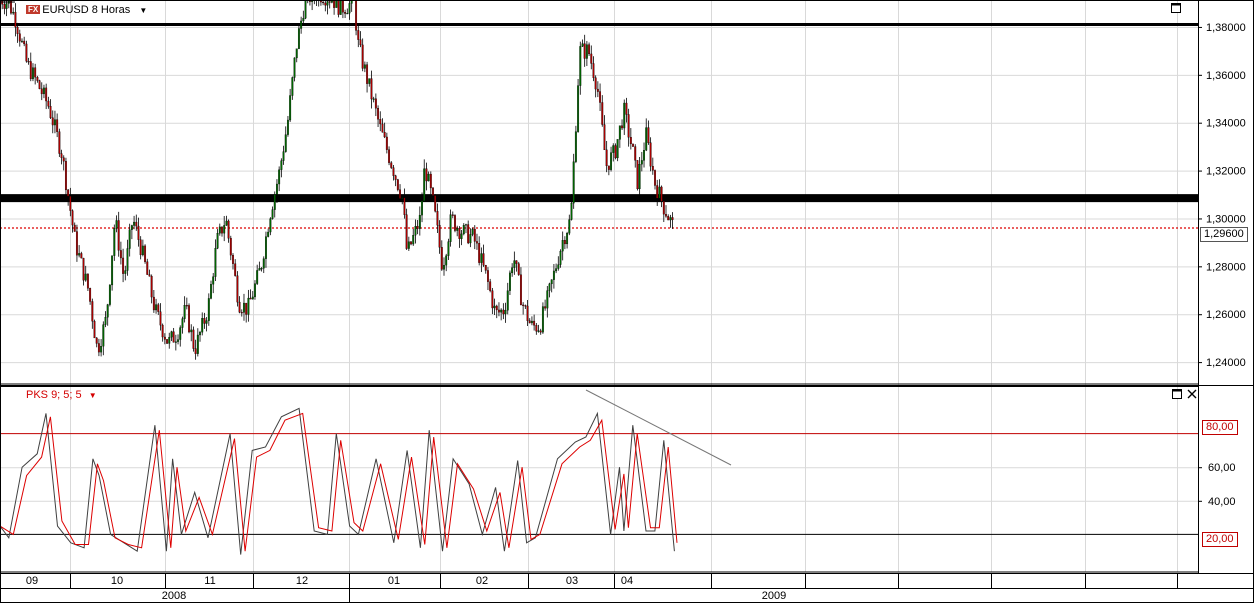 Image resolution: width=1254 pixels, height=603 pixels. Describe the element at coordinates (1226, 172) in the screenshot. I see `price-tick-label: 1,32000` at that location.